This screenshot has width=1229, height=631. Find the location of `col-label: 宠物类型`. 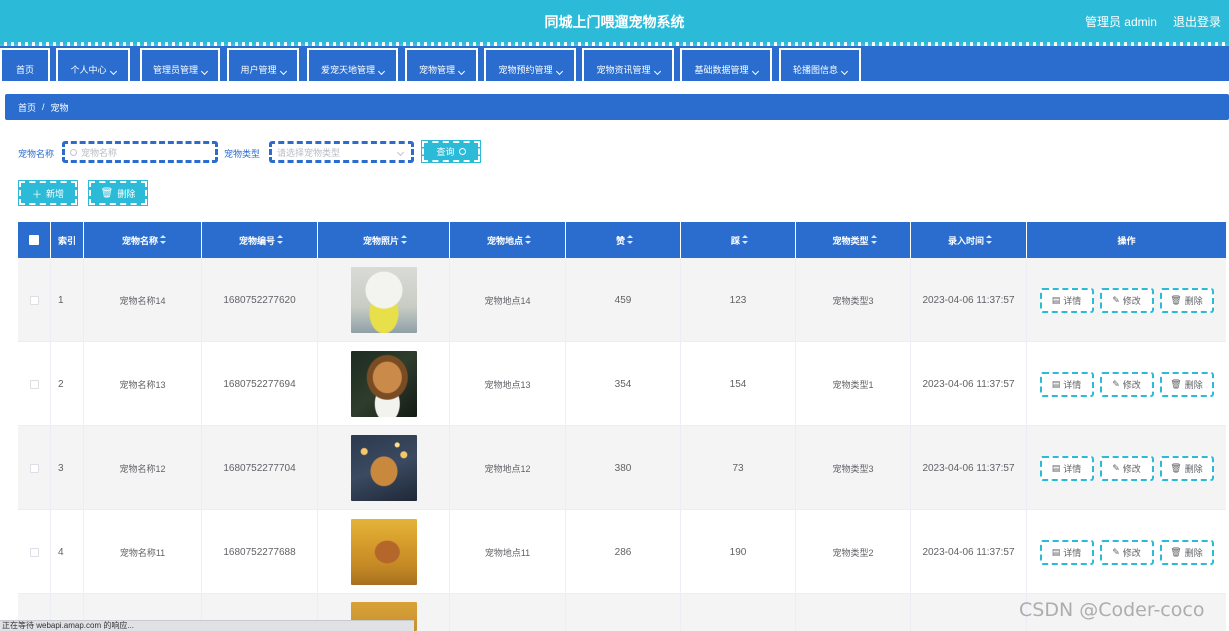

col-label: 宠物类型 is located at coordinates (850, 240).